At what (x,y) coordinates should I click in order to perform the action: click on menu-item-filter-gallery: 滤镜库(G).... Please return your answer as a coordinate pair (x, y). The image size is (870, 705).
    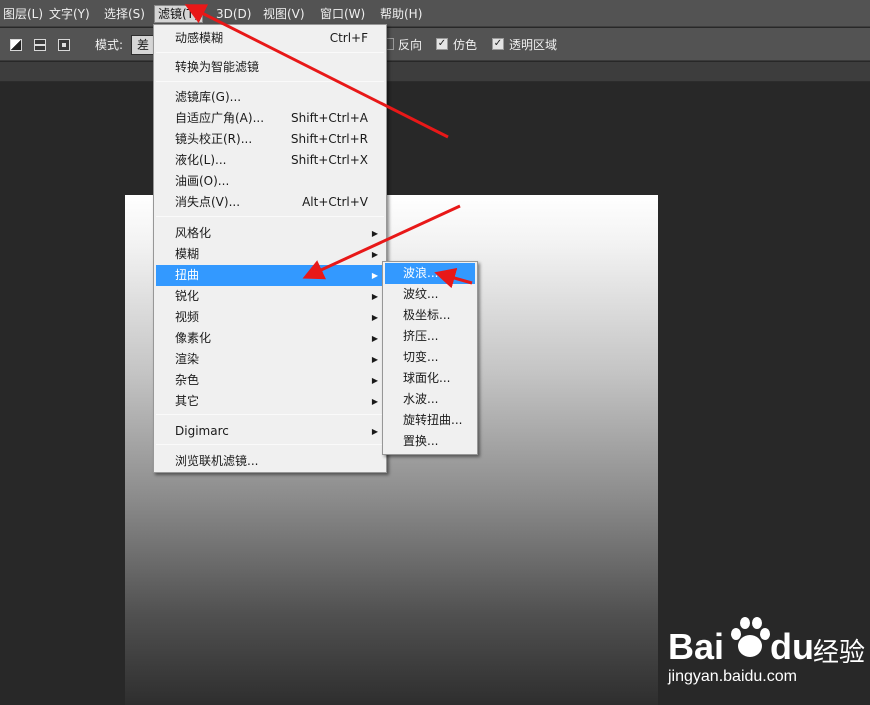
    Looking at the image, I should click on (270, 97).